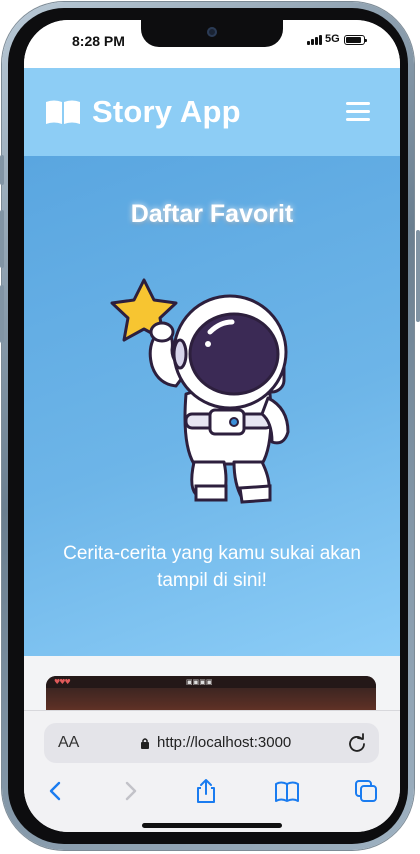 This screenshot has width=420, height=854. What do you see at coordinates (2, 170) in the screenshot?
I see `mute-switch` at bounding box center [2, 170].